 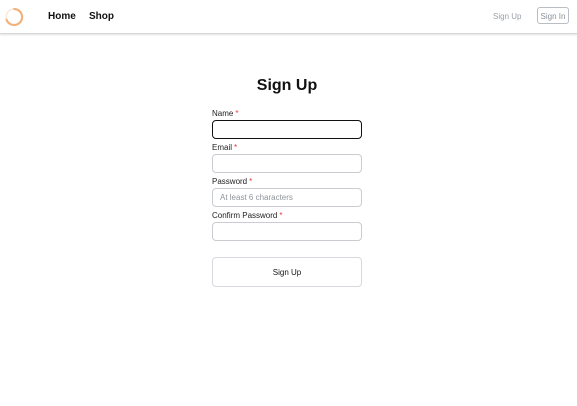 I want to click on password-label: Password *, so click(x=232, y=181).